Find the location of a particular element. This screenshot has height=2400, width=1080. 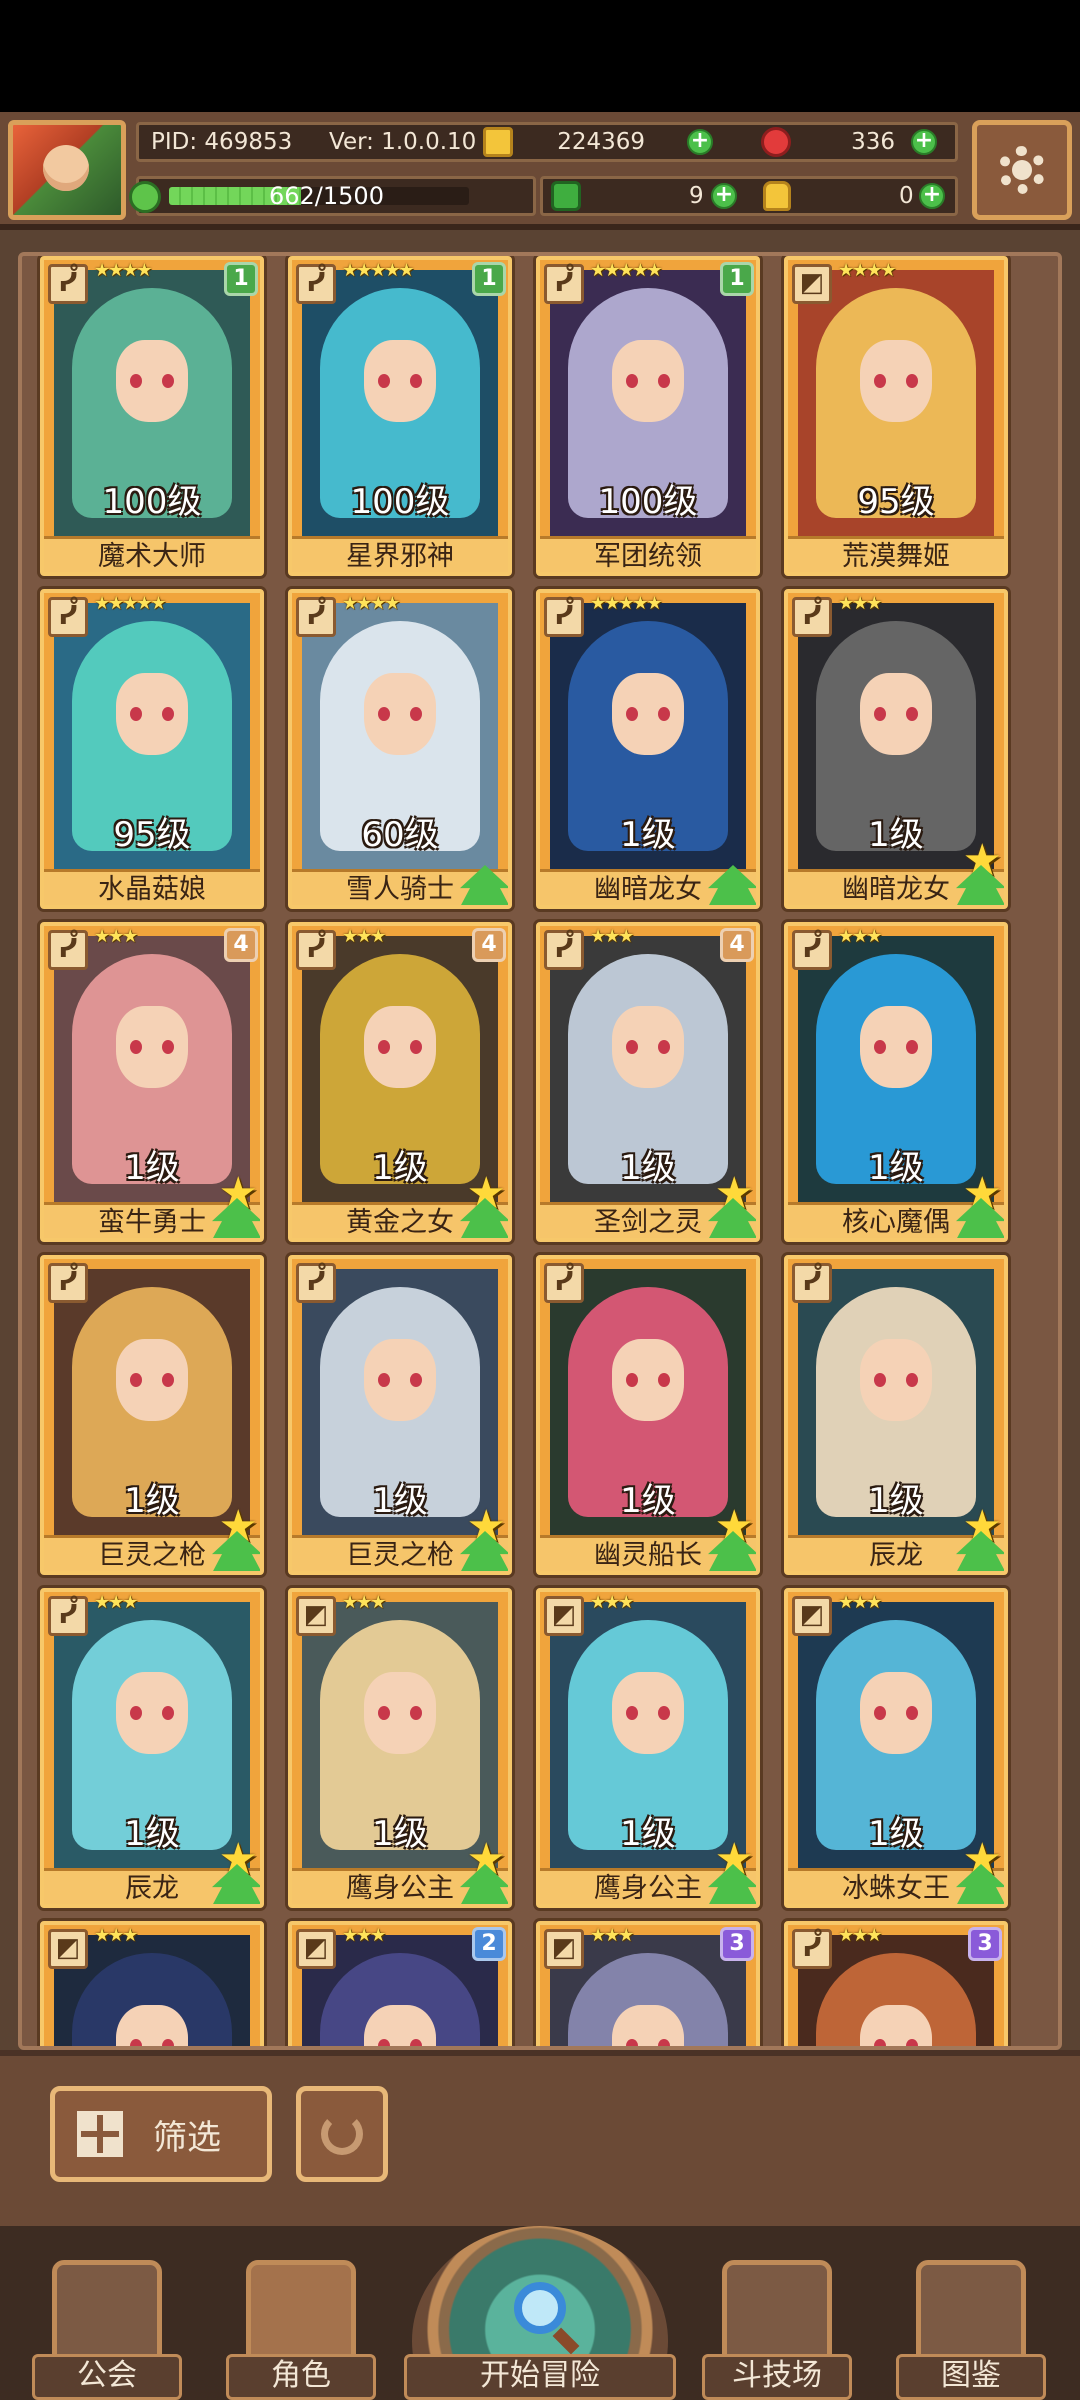

bag-icon is located at coordinates (777, 196).